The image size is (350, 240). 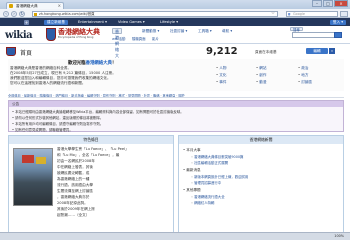 What do you see at coordinates (208, 196) in the screenshot?
I see `news-link: 香港網絡流行語大全` at bounding box center [208, 196].